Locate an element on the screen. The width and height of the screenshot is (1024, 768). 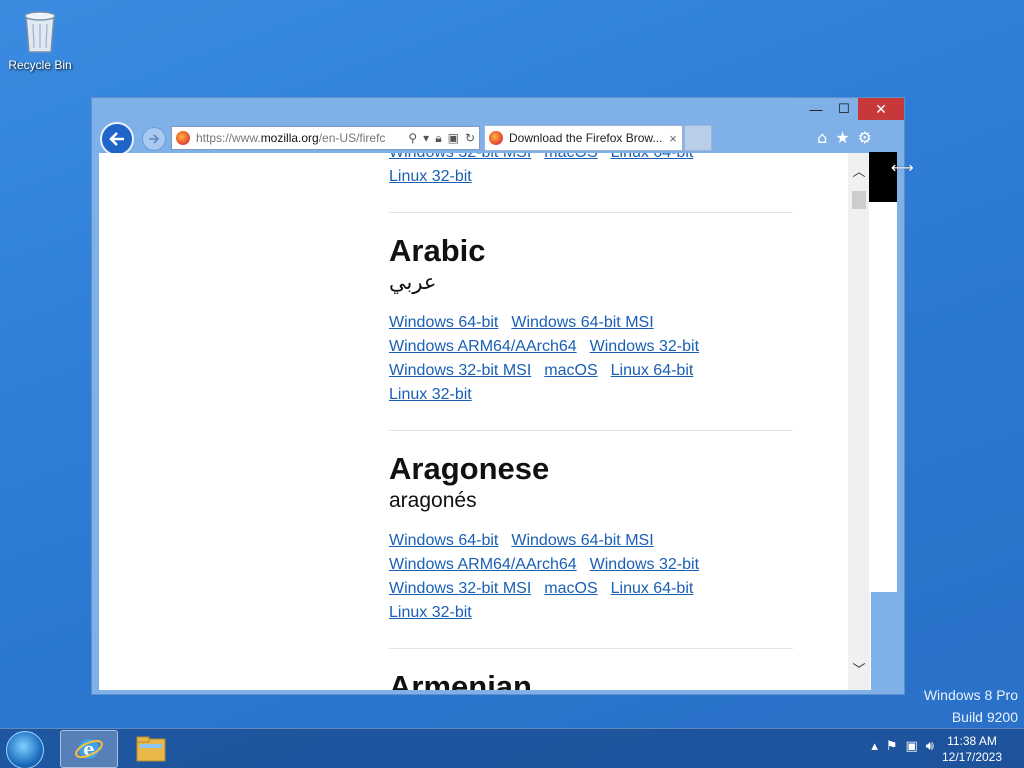
language-name: Arabic is located at coordinates (437, 250).